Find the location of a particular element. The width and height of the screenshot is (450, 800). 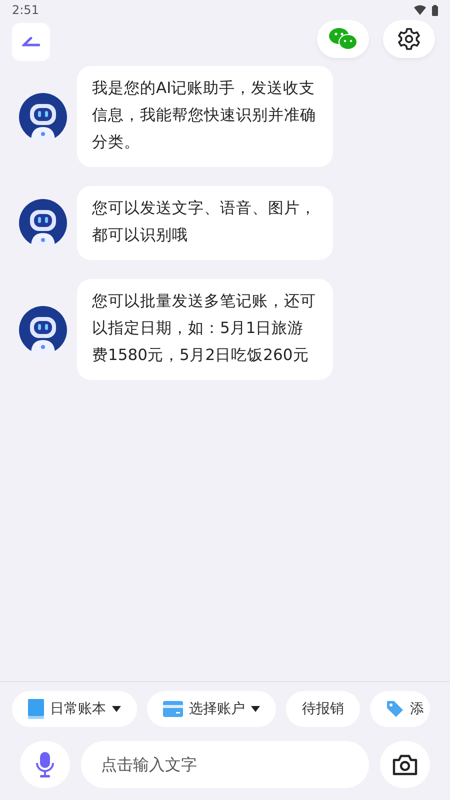

chat-bubble: 您可以发送文字、语音、图片，都可以识别哦 is located at coordinates (205, 223).